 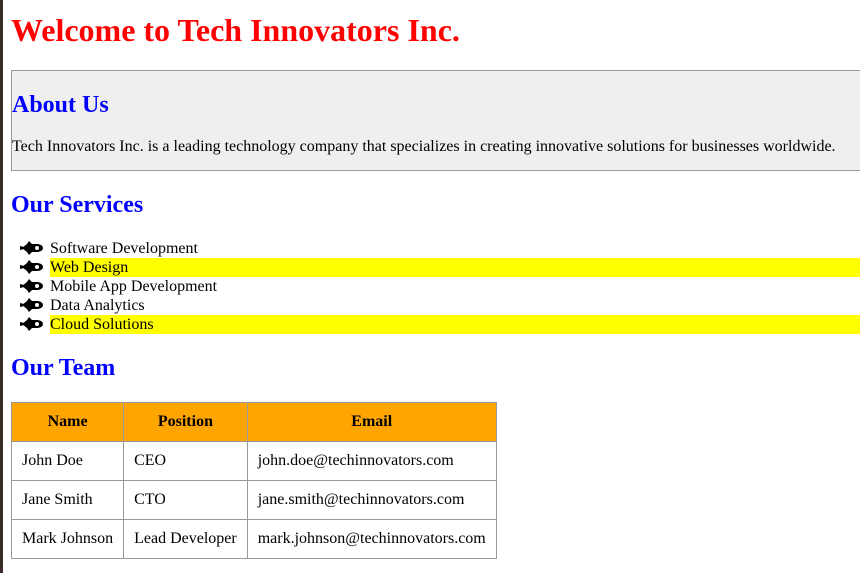 What do you see at coordinates (371, 461) in the screenshot?
I see `cell-email: john.doe@techinnovators.com` at bounding box center [371, 461].